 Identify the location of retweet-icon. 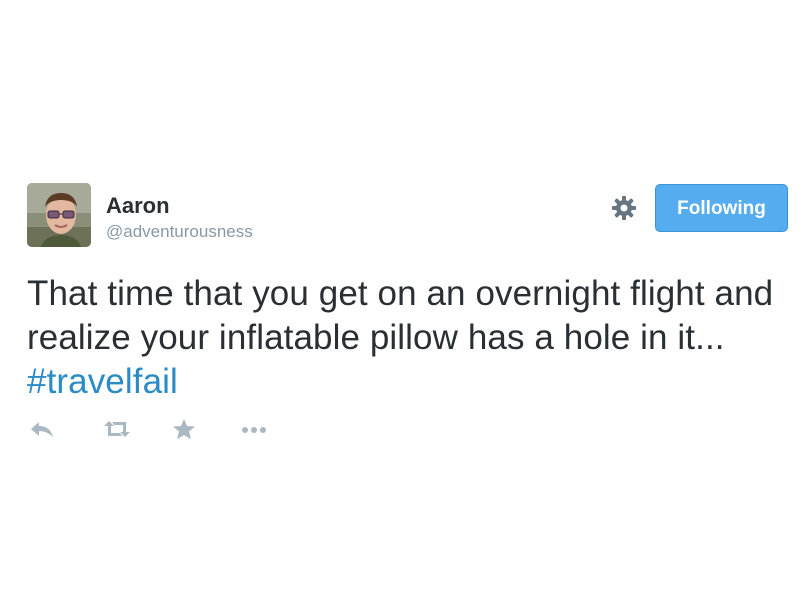
(117, 429).